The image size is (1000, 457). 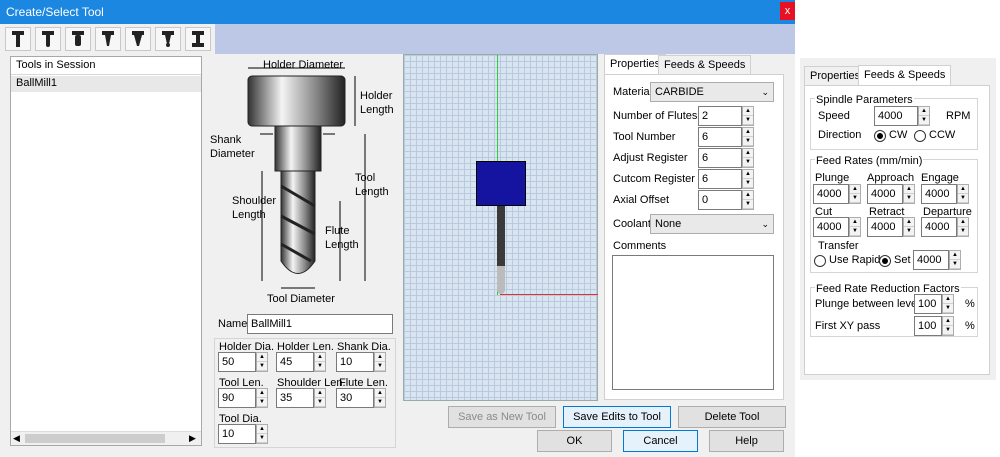 I want to click on tab-properties: Properties, so click(x=835, y=76).